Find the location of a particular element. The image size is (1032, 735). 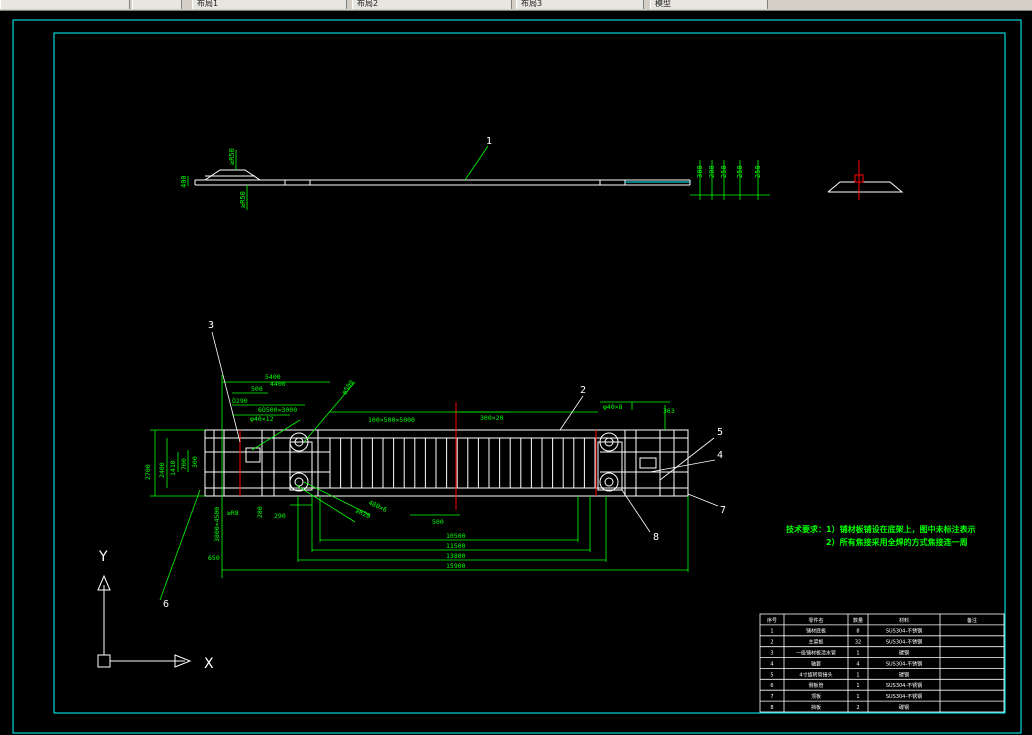

bom-header-cell: 序号 is located at coordinates (772, 620).